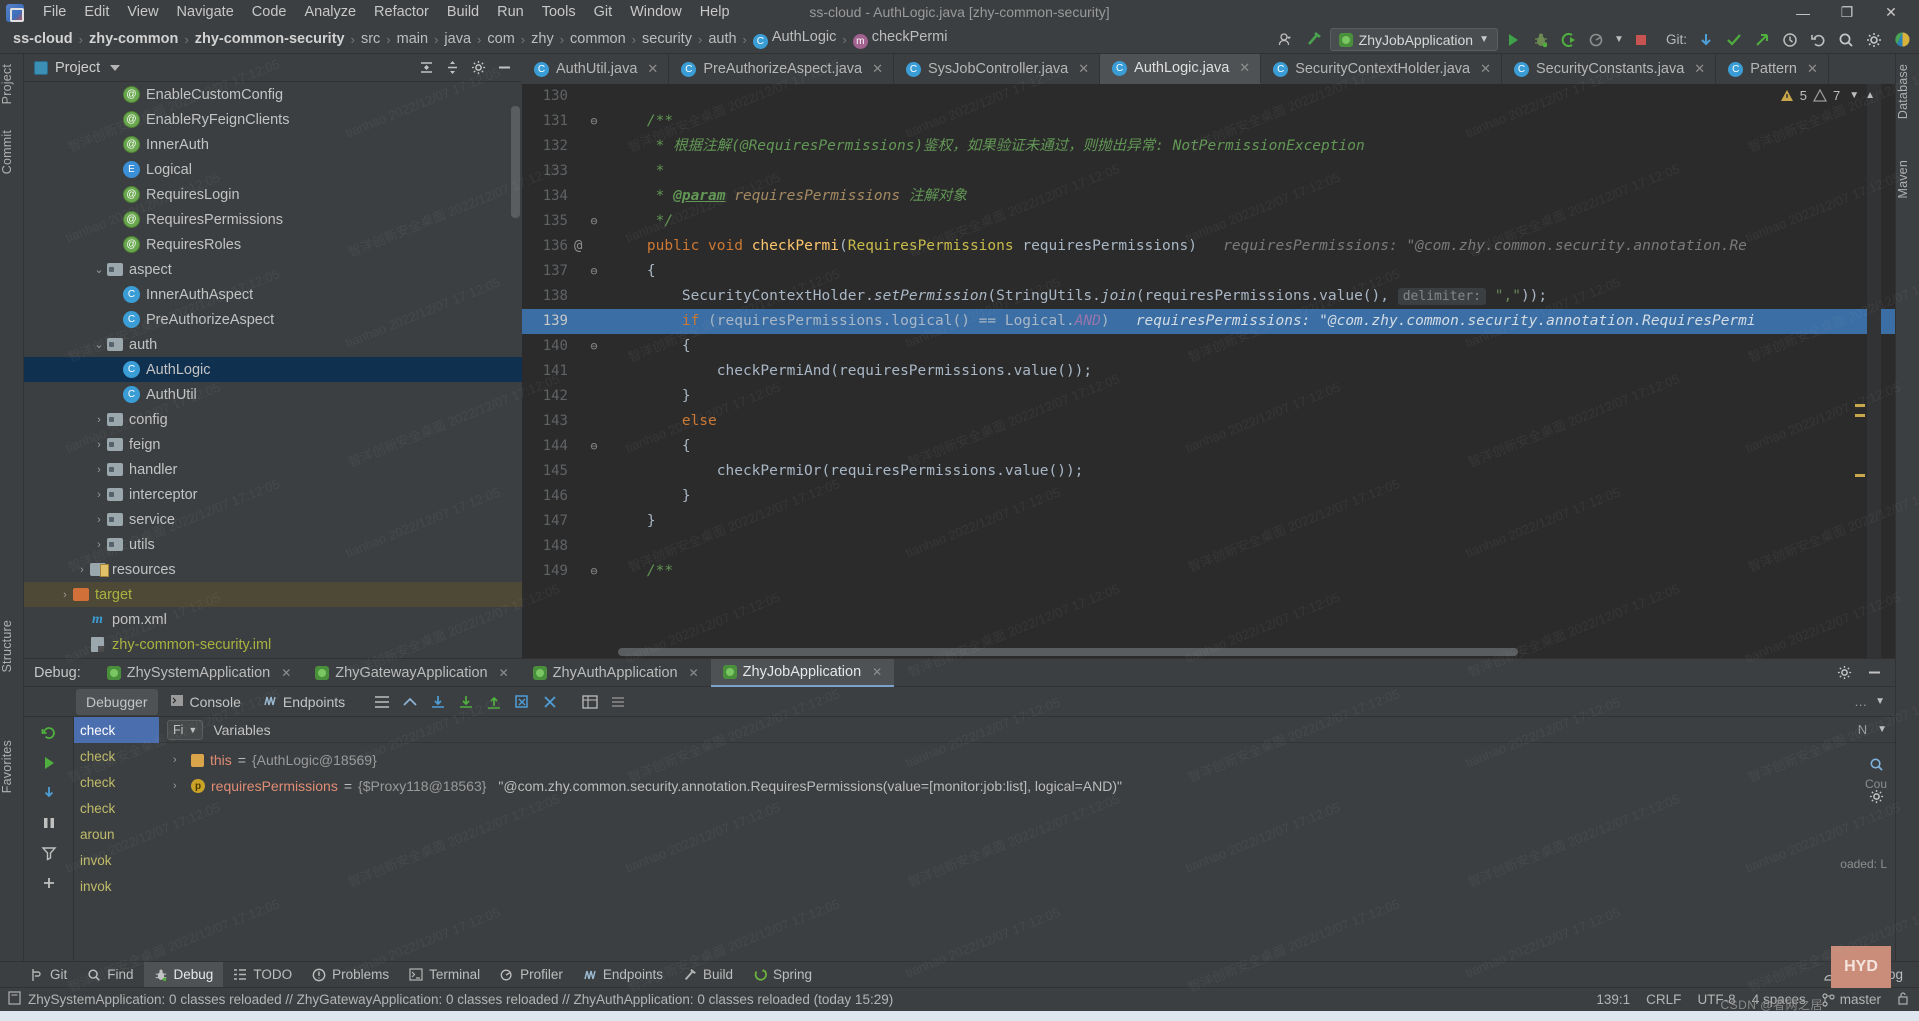 The image size is (1919, 1021). What do you see at coordinates (1818, 40) in the screenshot?
I see `revert-icon` at bounding box center [1818, 40].